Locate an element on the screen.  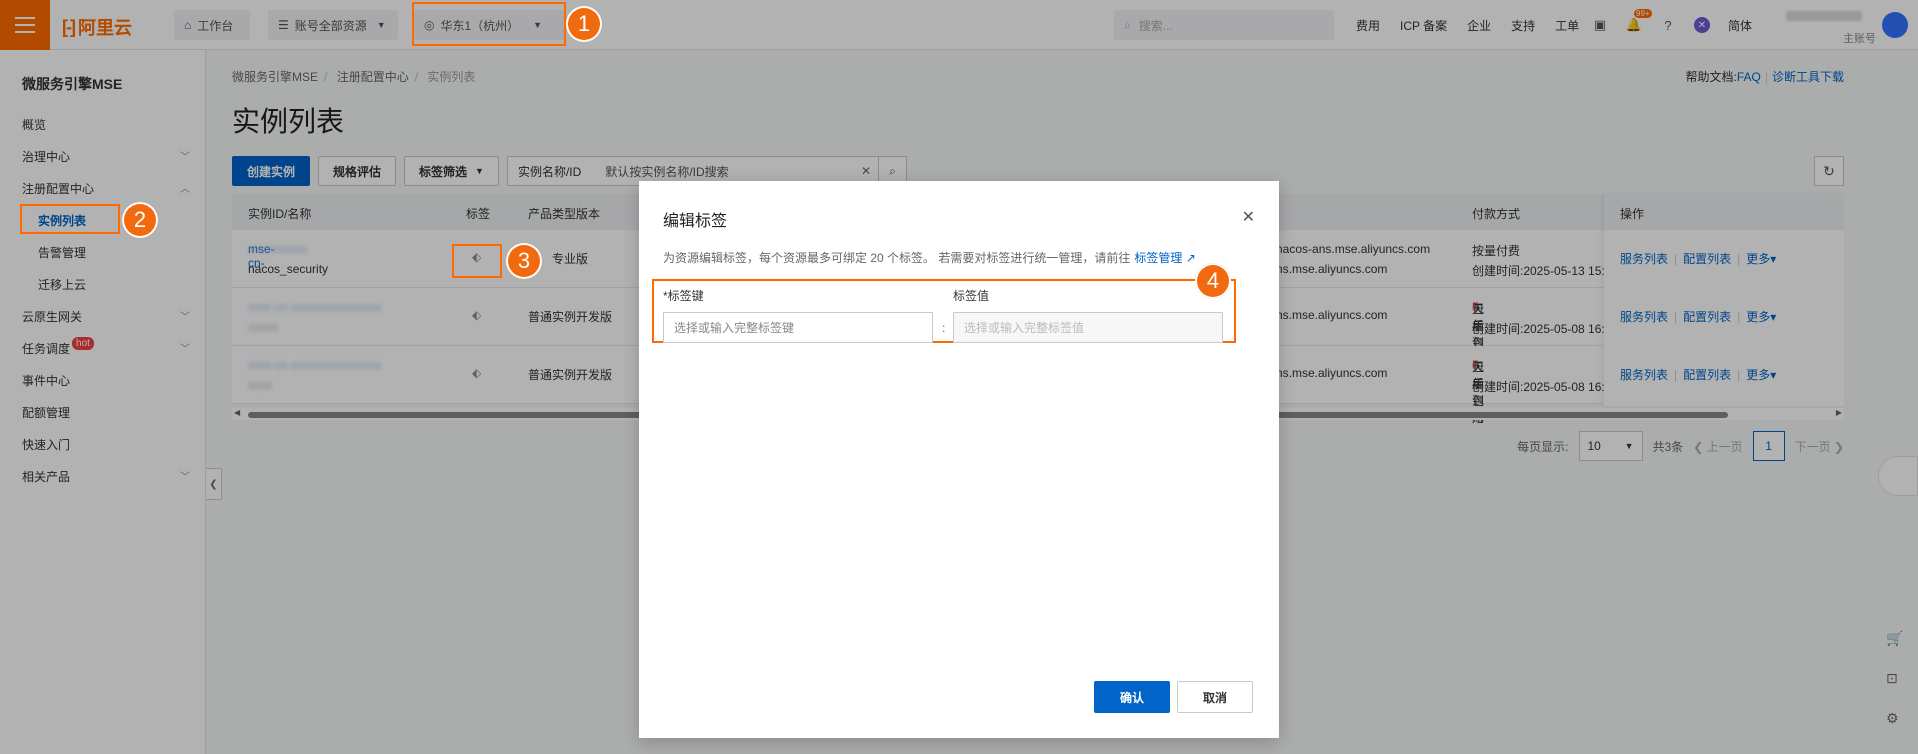
step-badge-3: 3 is located at coordinates (524, 261).